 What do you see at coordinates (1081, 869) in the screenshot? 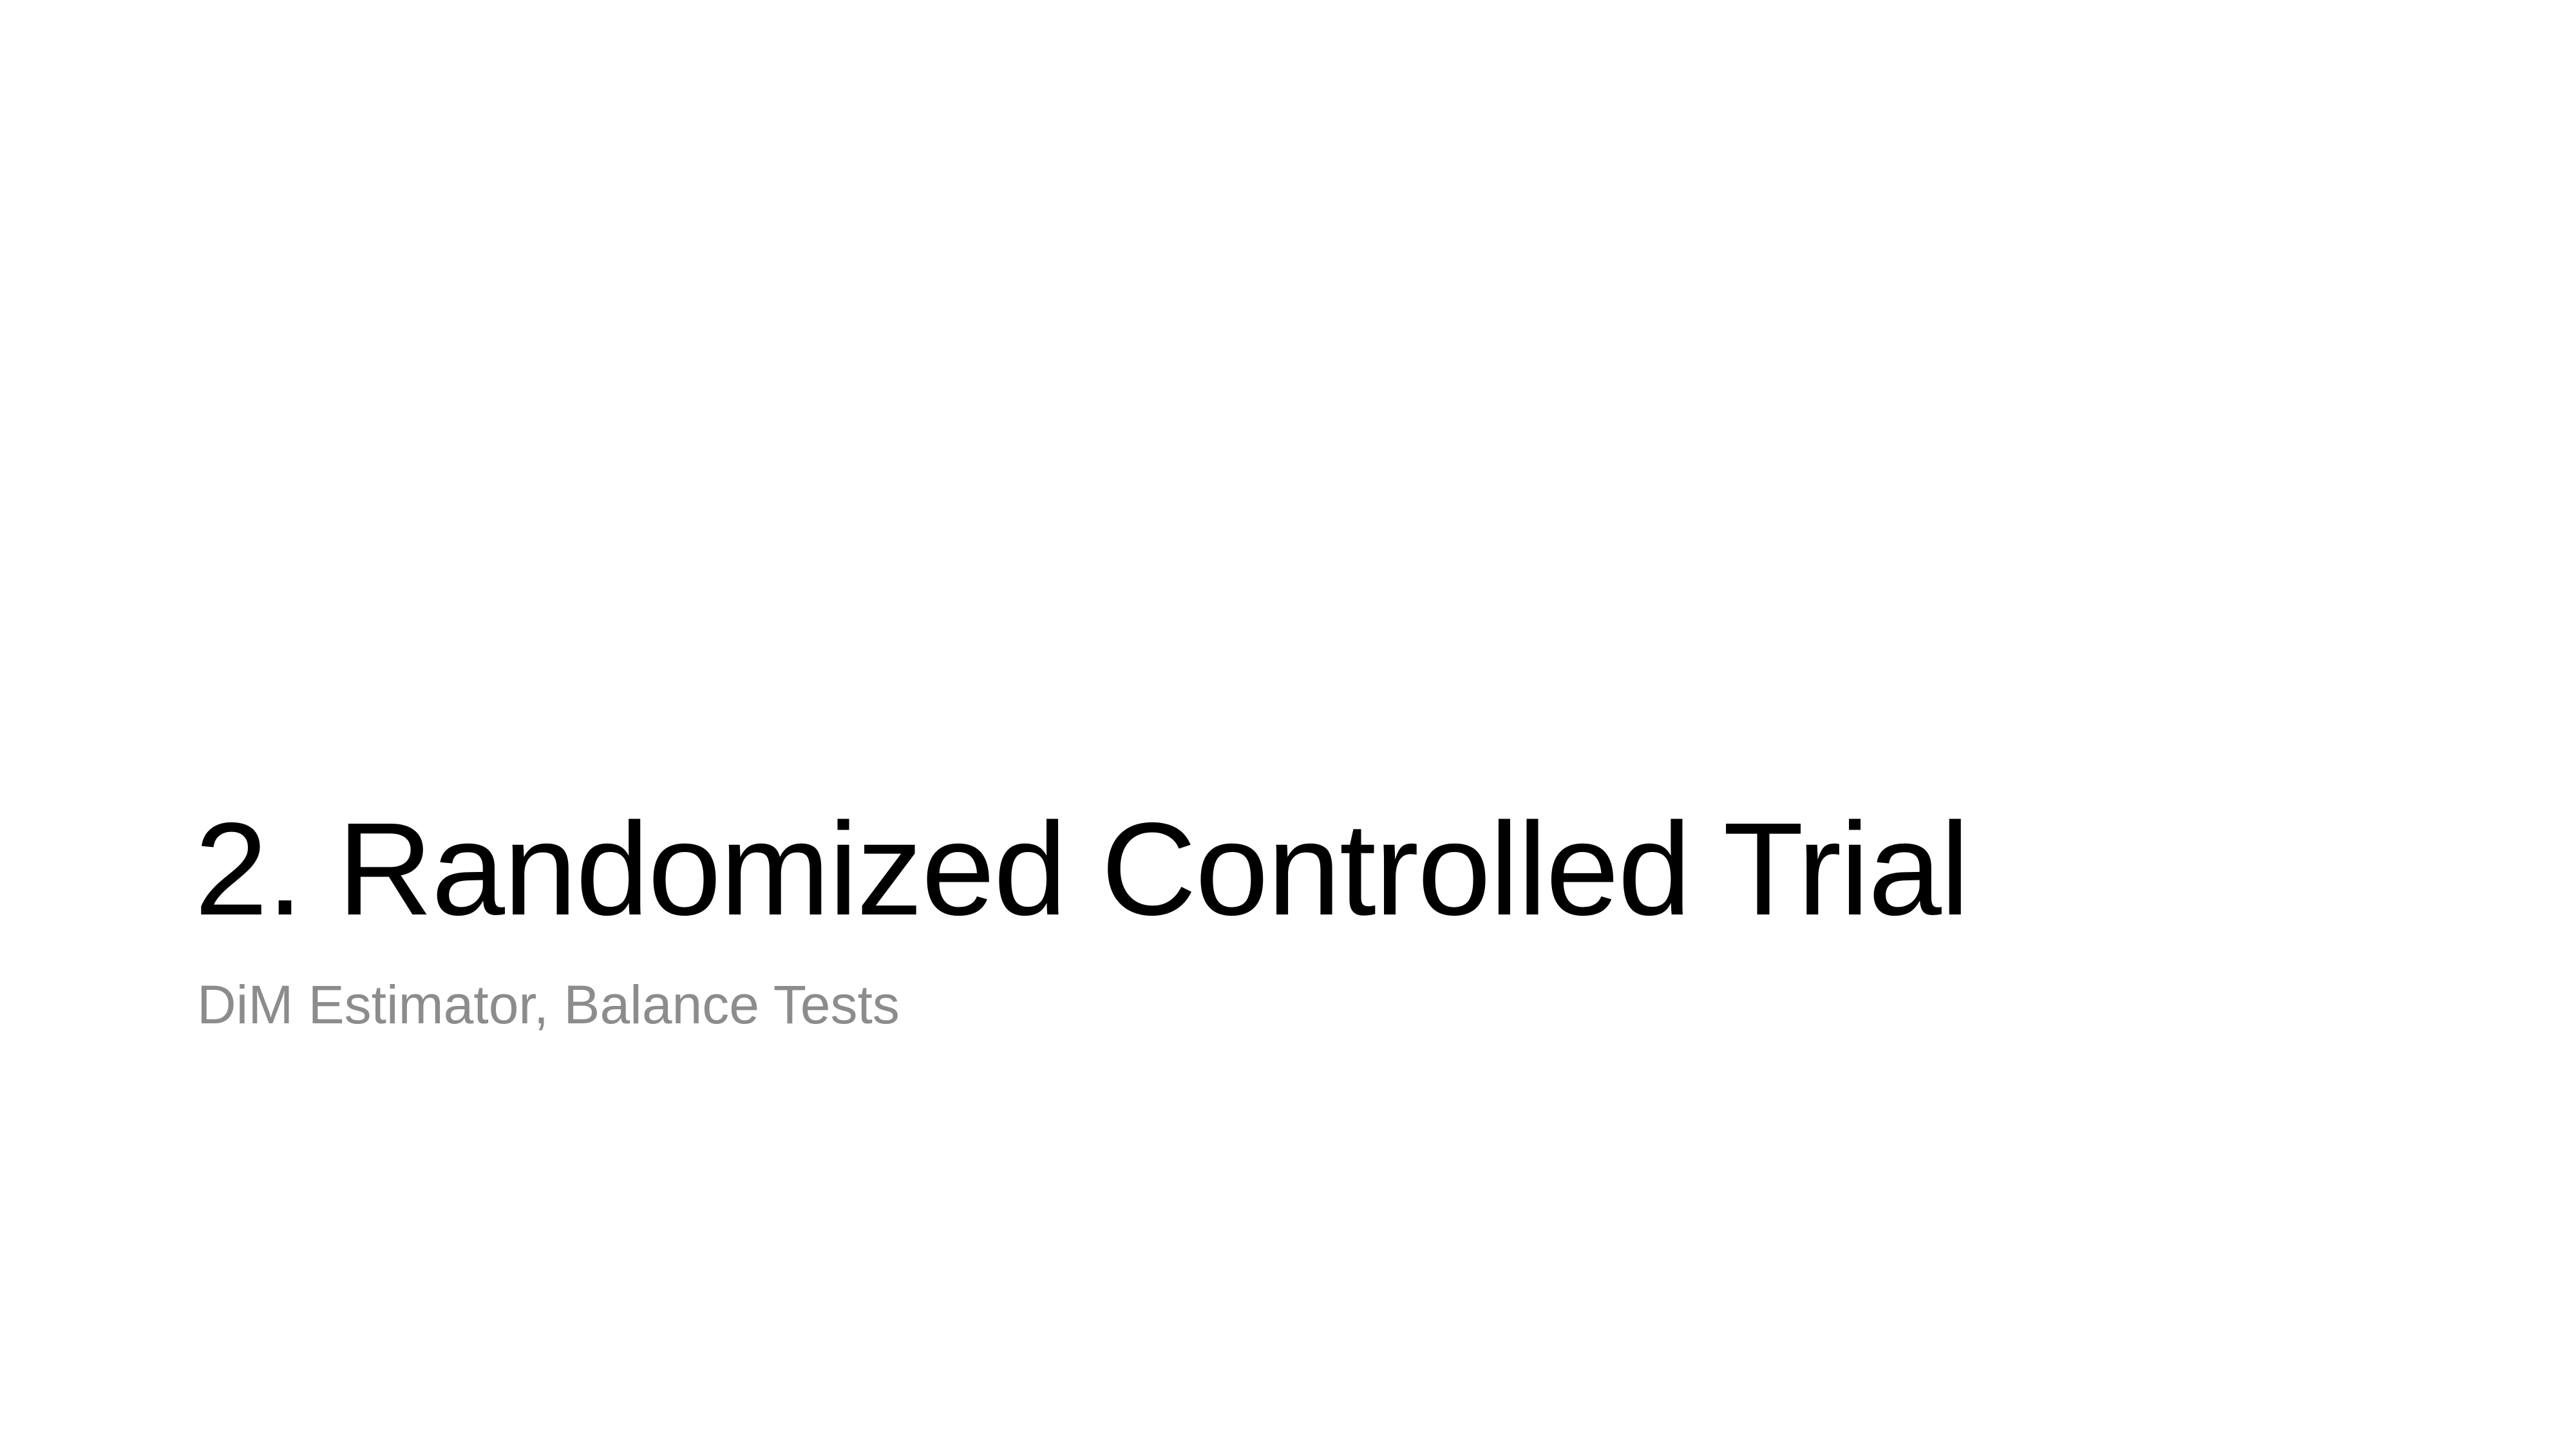
I see `slide-title: 2. Randomized Controlled Trial` at bounding box center [1081, 869].